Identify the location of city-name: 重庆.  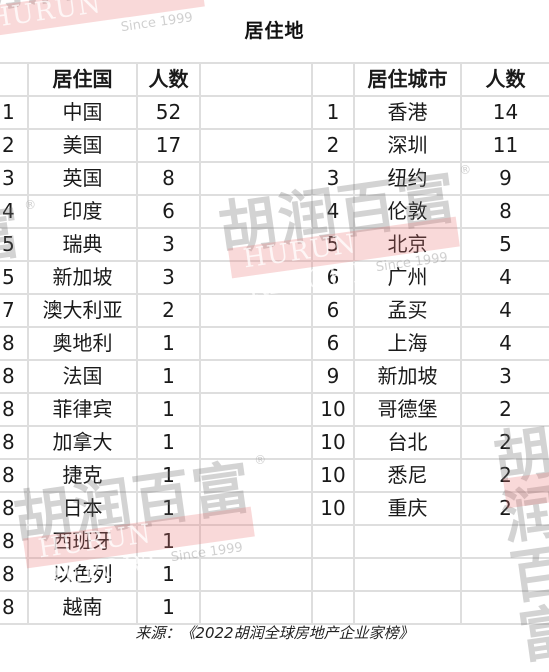
(407, 508).